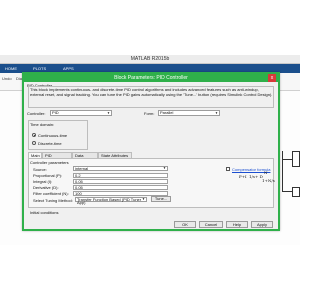 The width and height of the screenshot is (320, 300). Describe the element at coordinates (34, 143) in the screenshot. I see `radio-discrete` at that location.